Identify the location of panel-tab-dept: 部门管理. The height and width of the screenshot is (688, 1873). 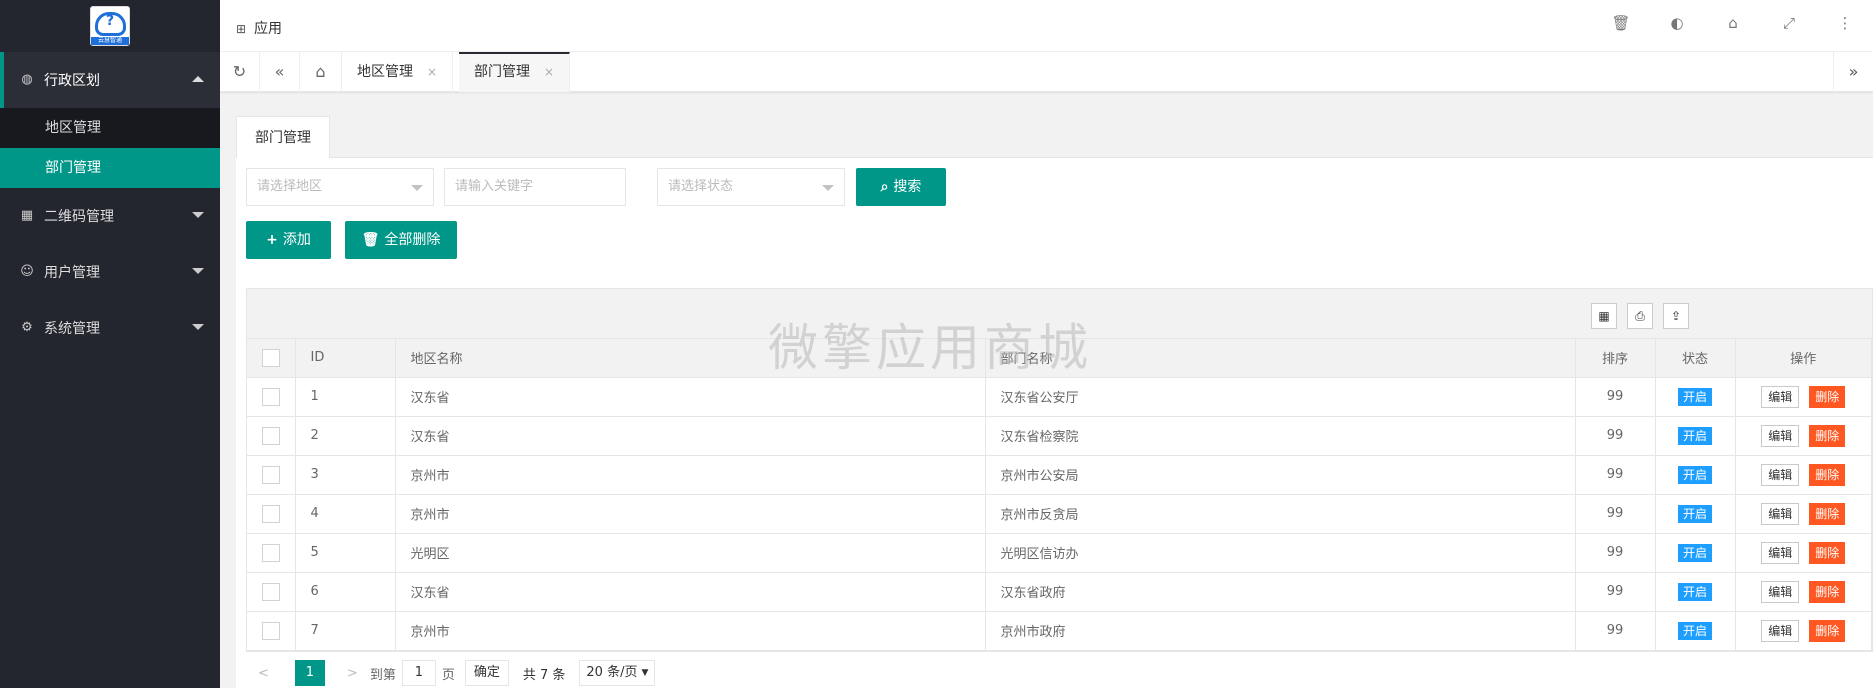
(283, 137).